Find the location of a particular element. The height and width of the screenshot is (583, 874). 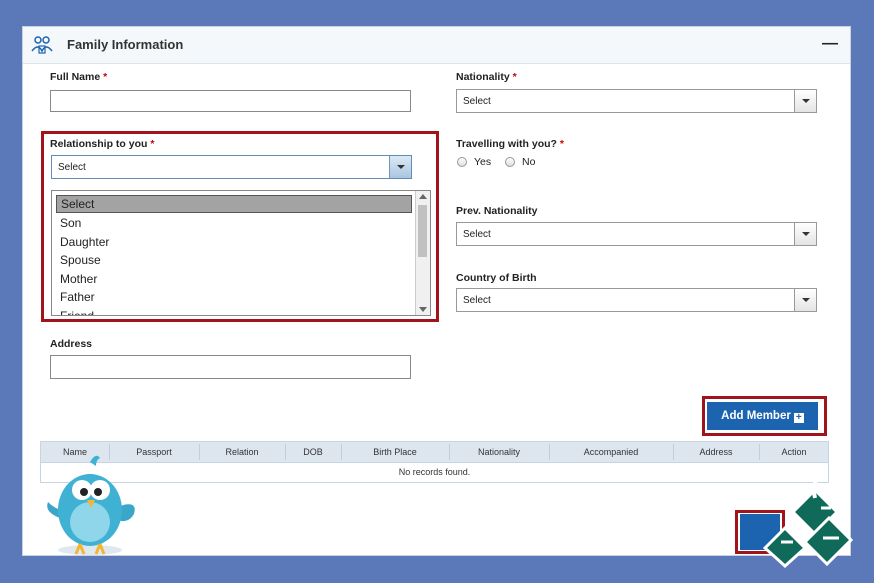

column-header-relation: Relation is located at coordinates (242, 452).